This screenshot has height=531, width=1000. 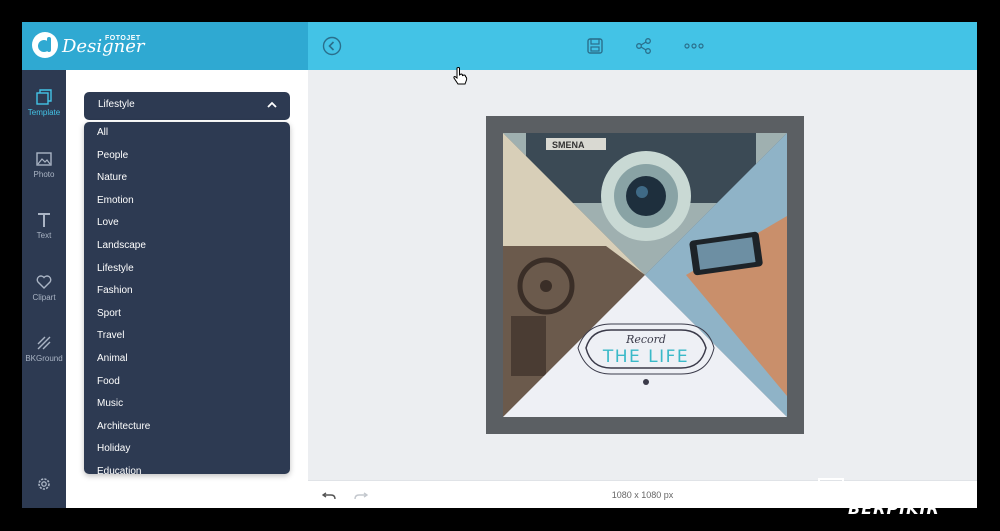 What do you see at coordinates (44, 343) in the screenshot?
I see `background-icon` at bounding box center [44, 343].